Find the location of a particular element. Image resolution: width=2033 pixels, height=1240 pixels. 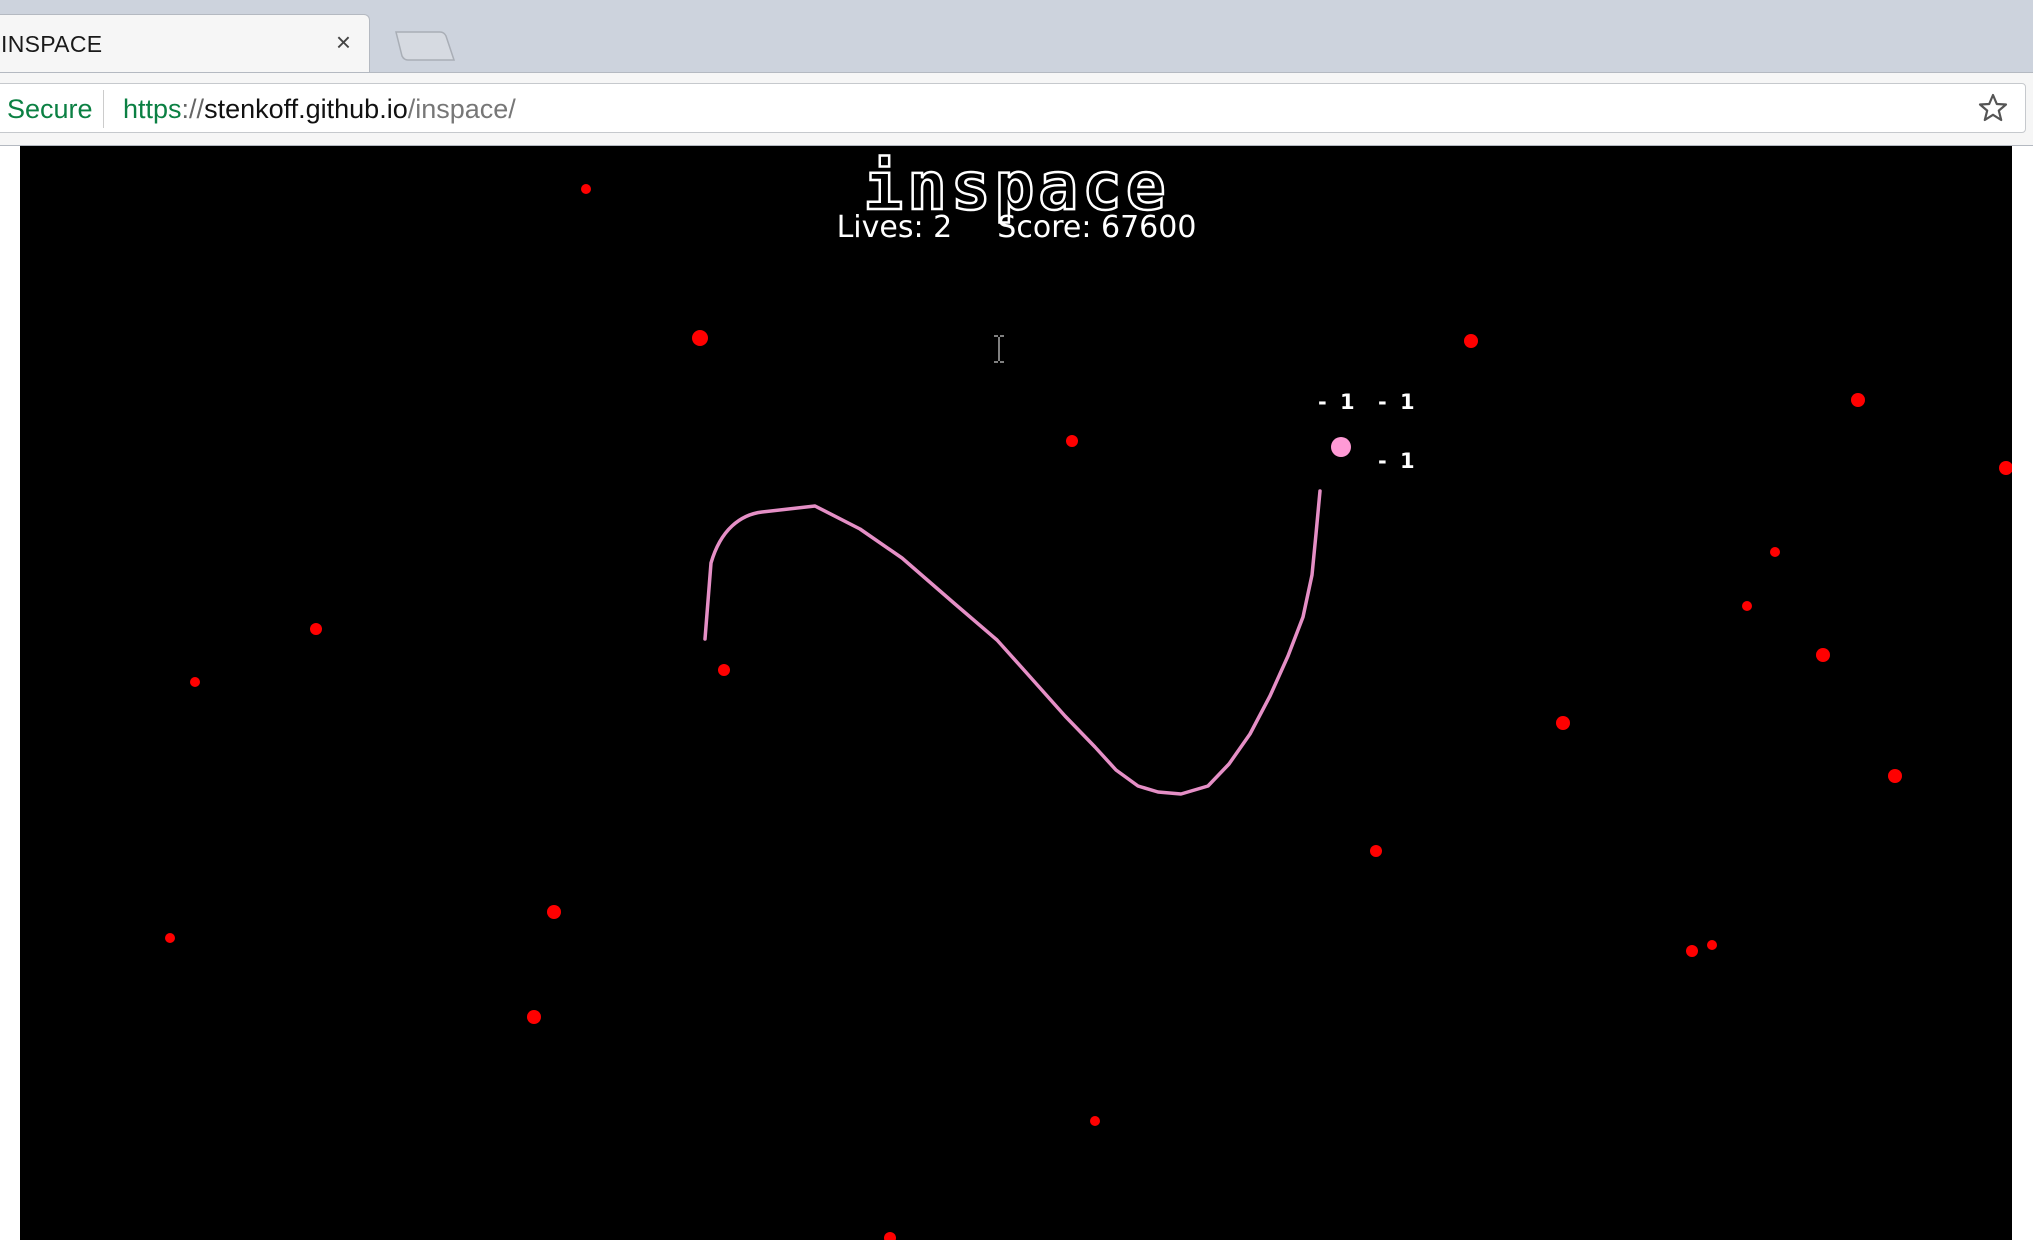

url-scheme: https is located at coordinates (152, 109).